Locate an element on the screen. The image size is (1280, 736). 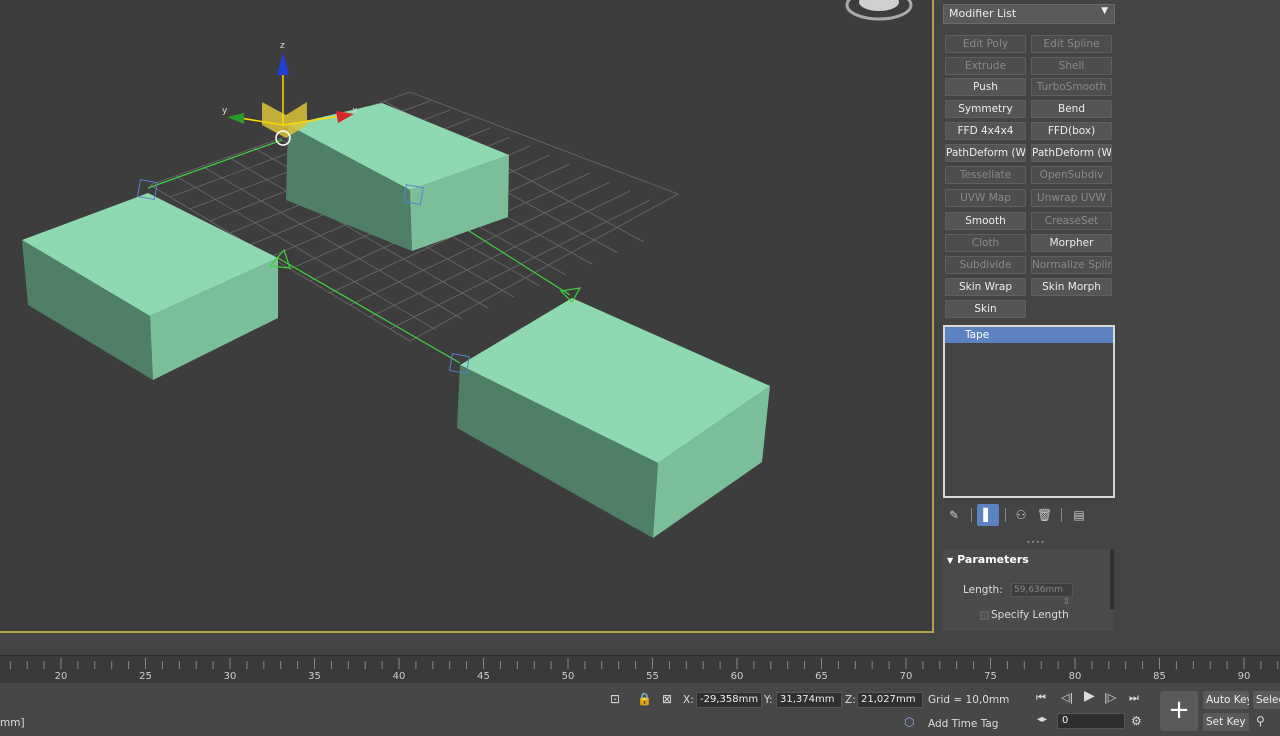
modifier-button-opensubdiv: OpenSubdiv is located at coordinates (1071, 175).